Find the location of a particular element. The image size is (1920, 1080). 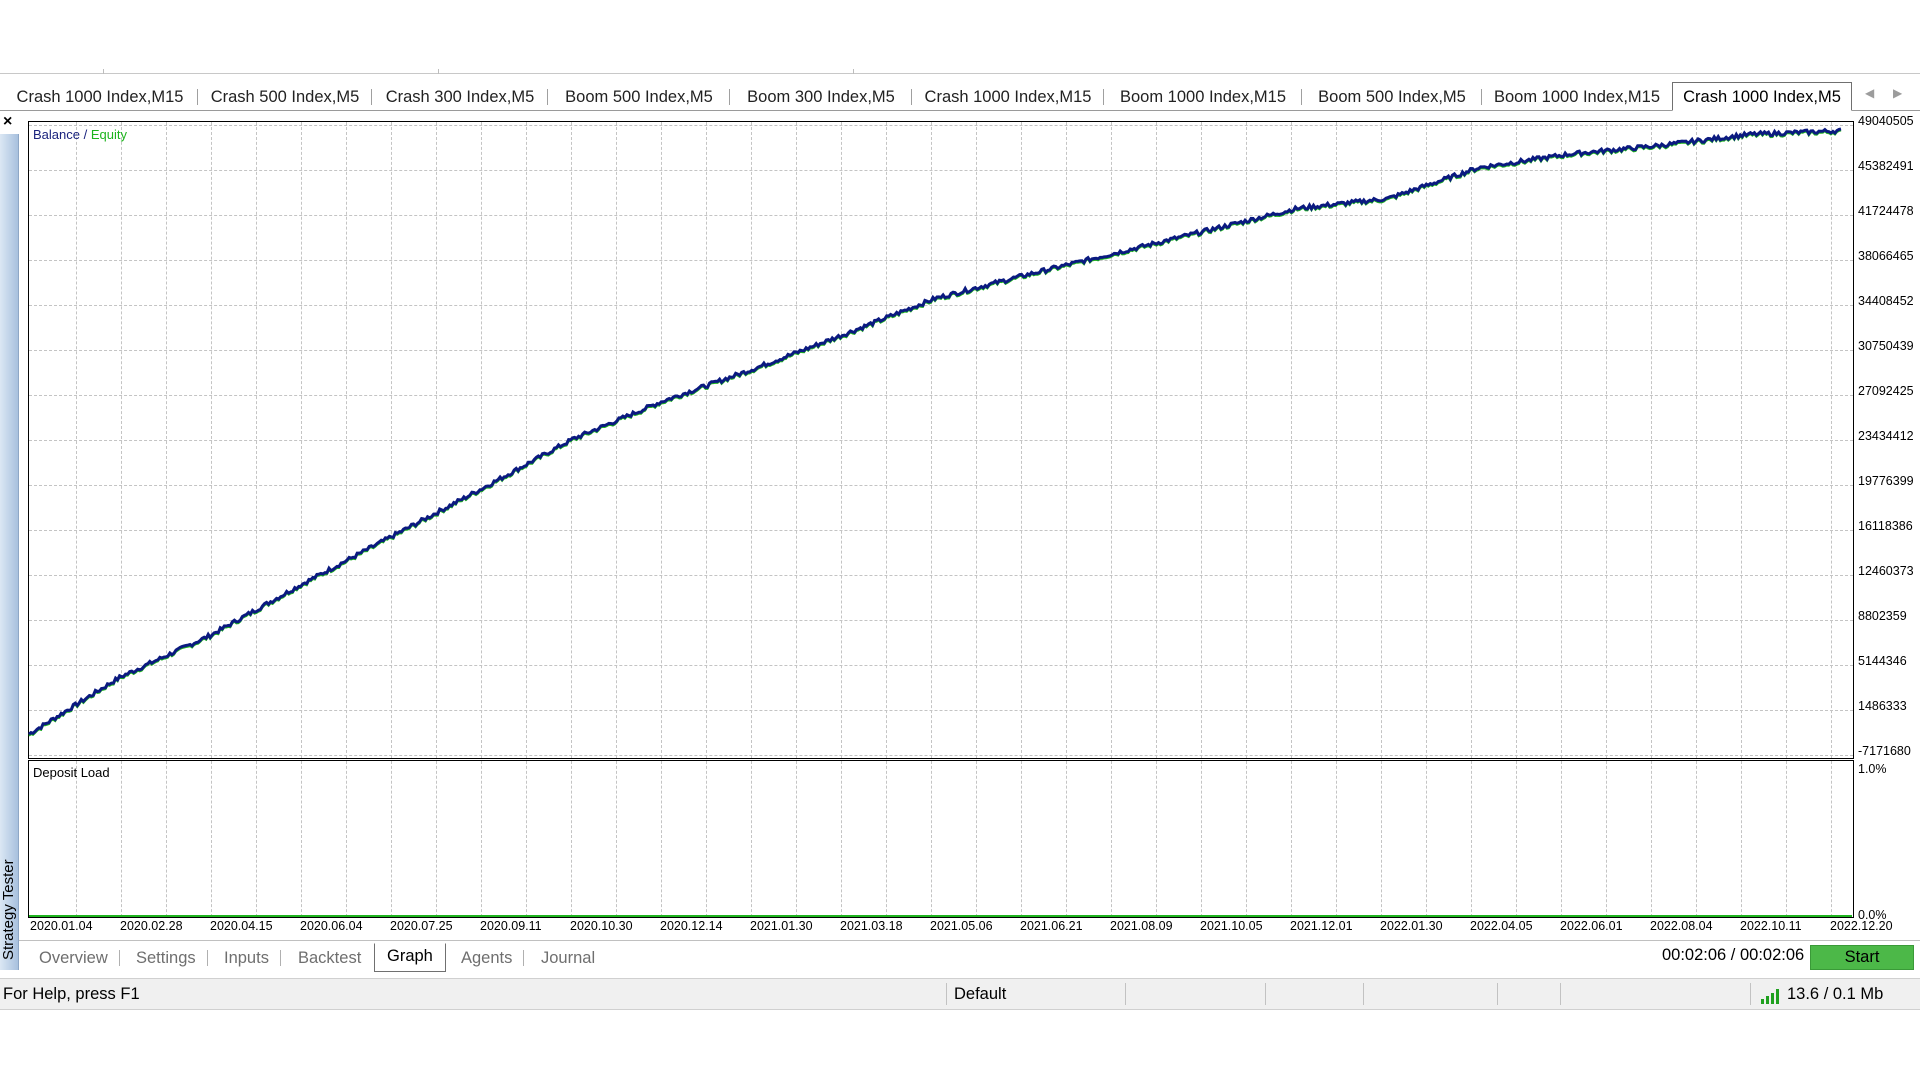

x-tick-label: 2021.05.06 is located at coordinates (961, 926).